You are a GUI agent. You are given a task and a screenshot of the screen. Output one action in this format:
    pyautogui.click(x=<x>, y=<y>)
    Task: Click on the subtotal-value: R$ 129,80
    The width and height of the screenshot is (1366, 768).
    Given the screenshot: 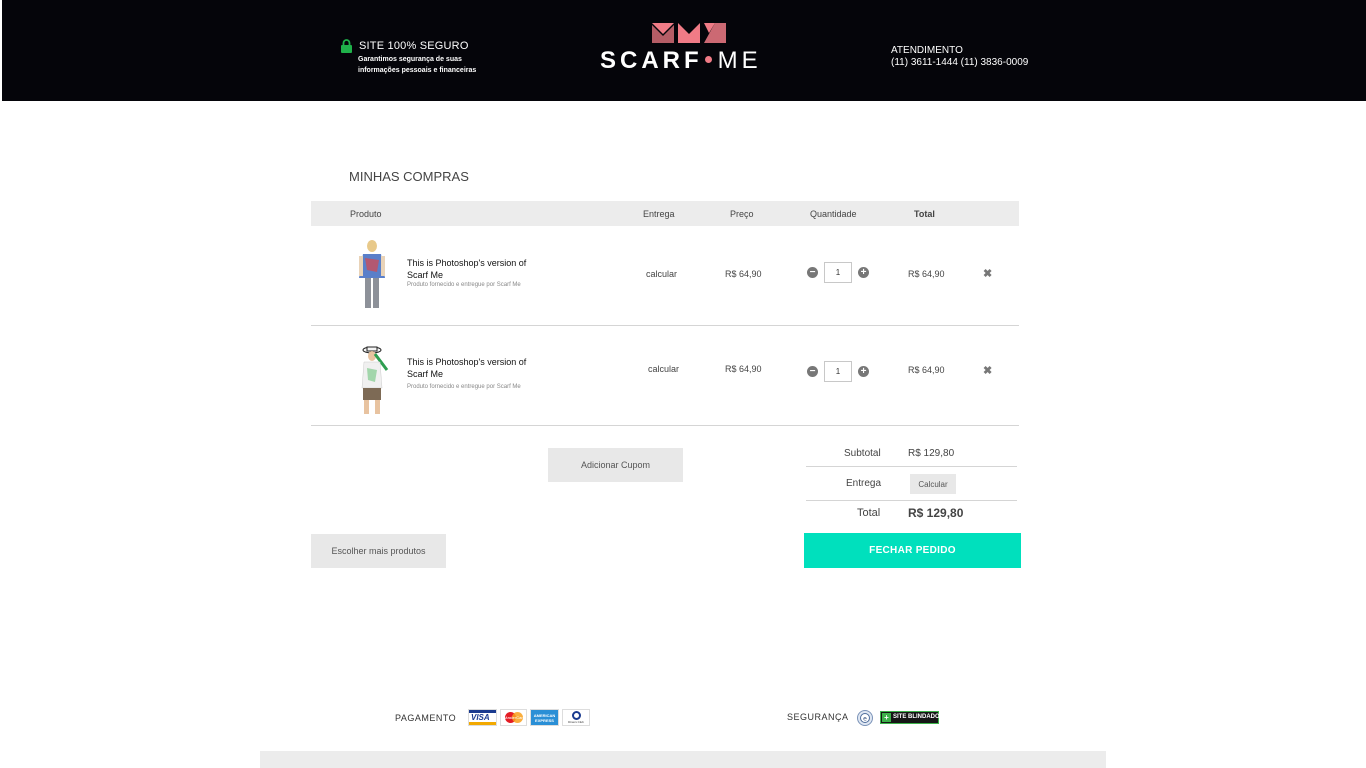 What is the action you would take?
    pyautogui.click(x=931, y=453)
    